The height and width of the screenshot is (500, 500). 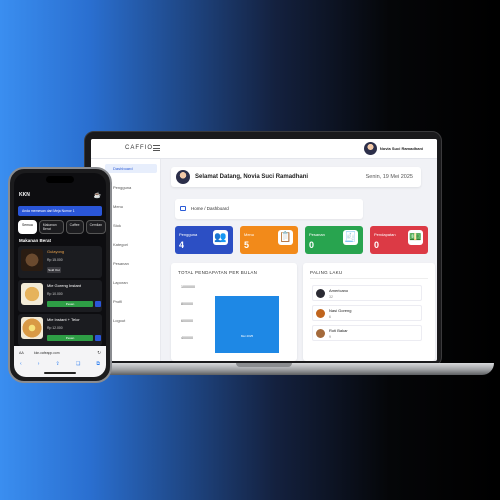 What do you see at coordinates (401, 148) in the screenshot?
I see `top-user-name: Novia Suci Ramadhani` at bounding box center [401, 148].